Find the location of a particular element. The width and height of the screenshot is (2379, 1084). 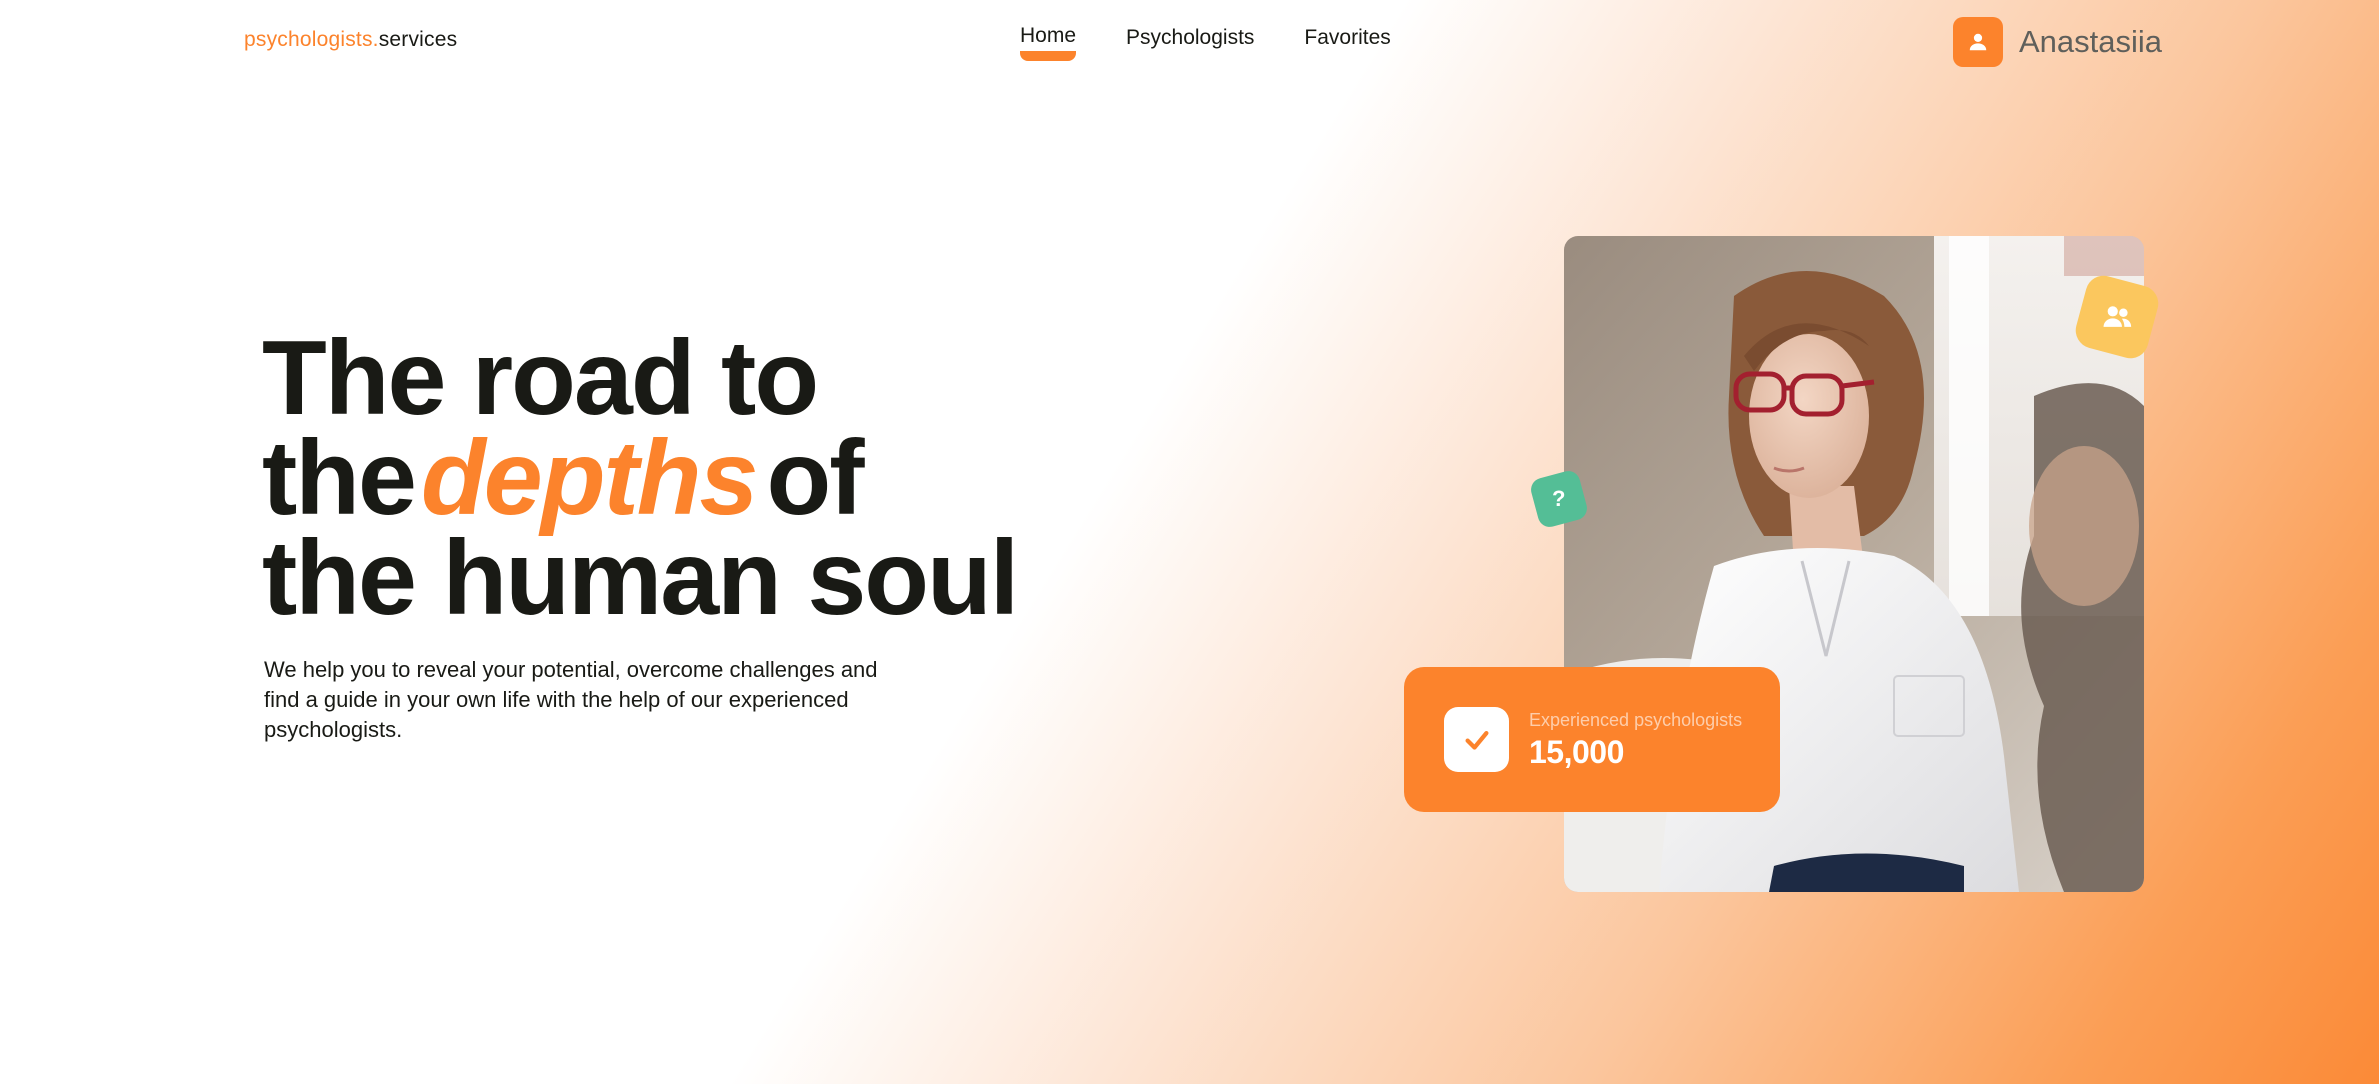

hero-title-line-1: The road to is located at coordinates (540, 378).